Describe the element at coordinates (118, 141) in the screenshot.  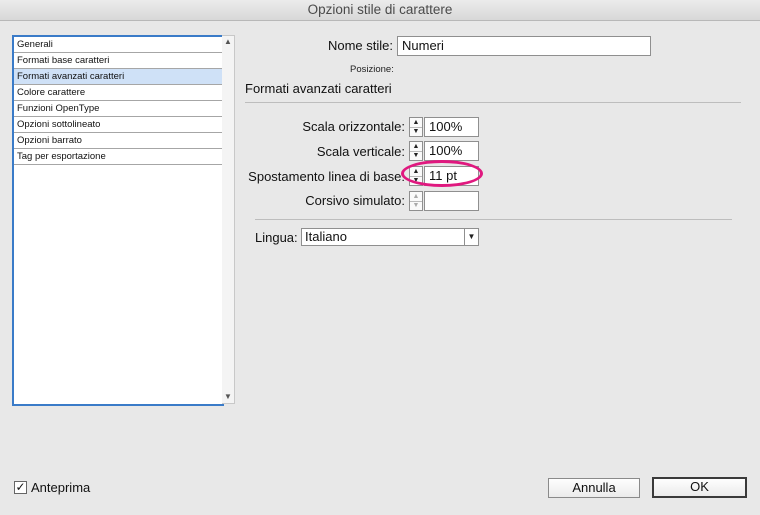
I see `list-item-opzioni-barrato: Opzioni barrato` at that location.